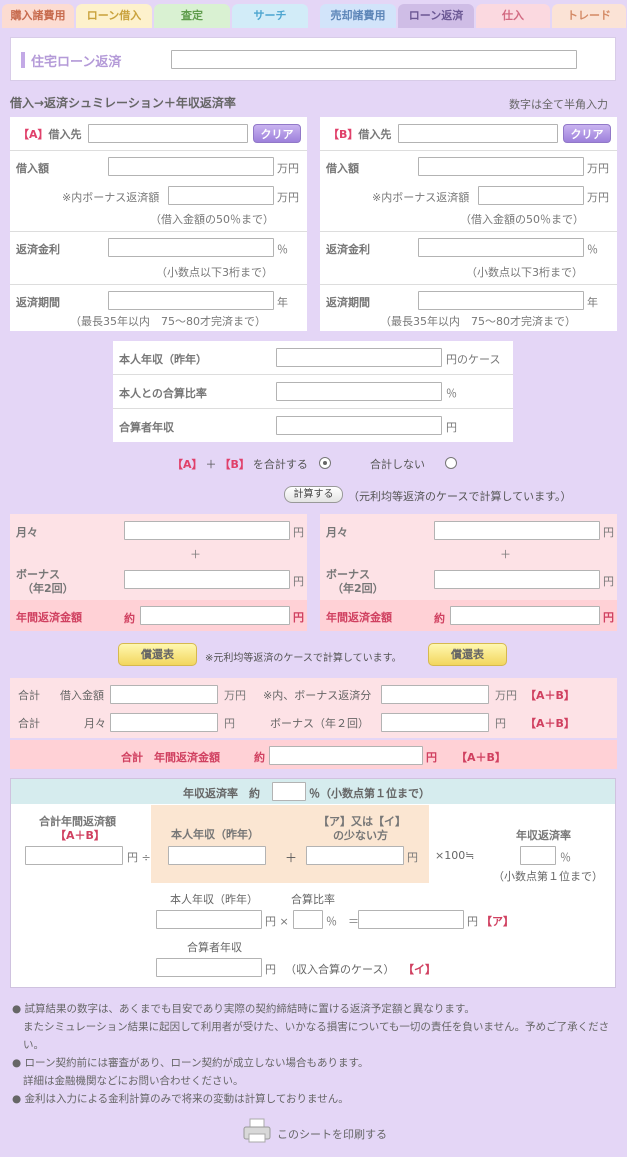  I want to click on total-ab-tag-1: 【A＋B】, so click(550, 695).